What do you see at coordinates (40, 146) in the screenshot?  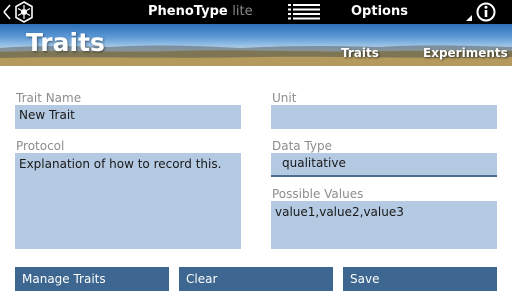 I see `protocol-label: Protocol` at bounding box center [40, 146].